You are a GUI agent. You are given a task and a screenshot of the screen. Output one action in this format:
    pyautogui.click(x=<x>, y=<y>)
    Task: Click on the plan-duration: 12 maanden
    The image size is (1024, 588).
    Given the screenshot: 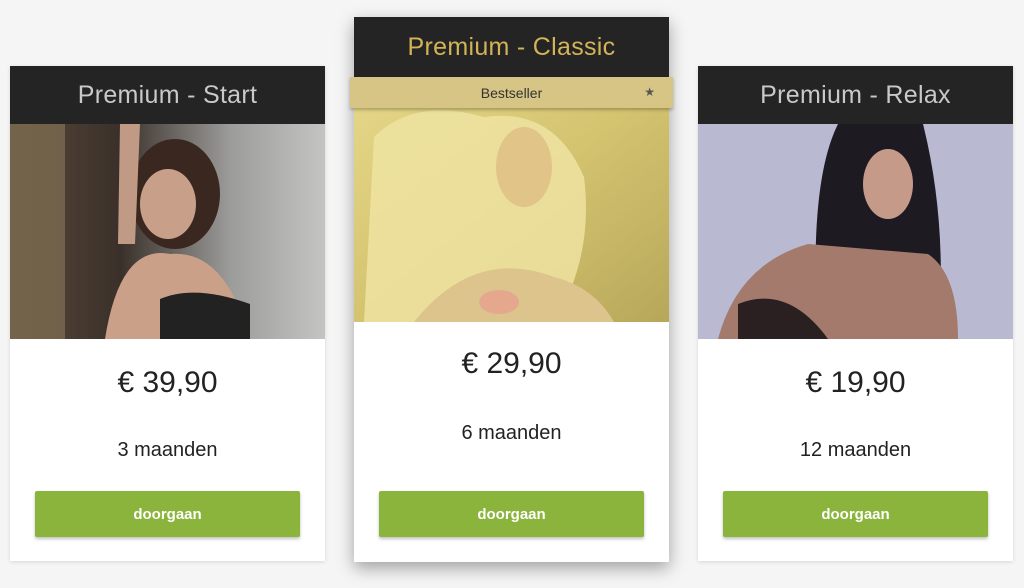 What is the action you would take?
    pyautogui.click(x=855, y=450)
    